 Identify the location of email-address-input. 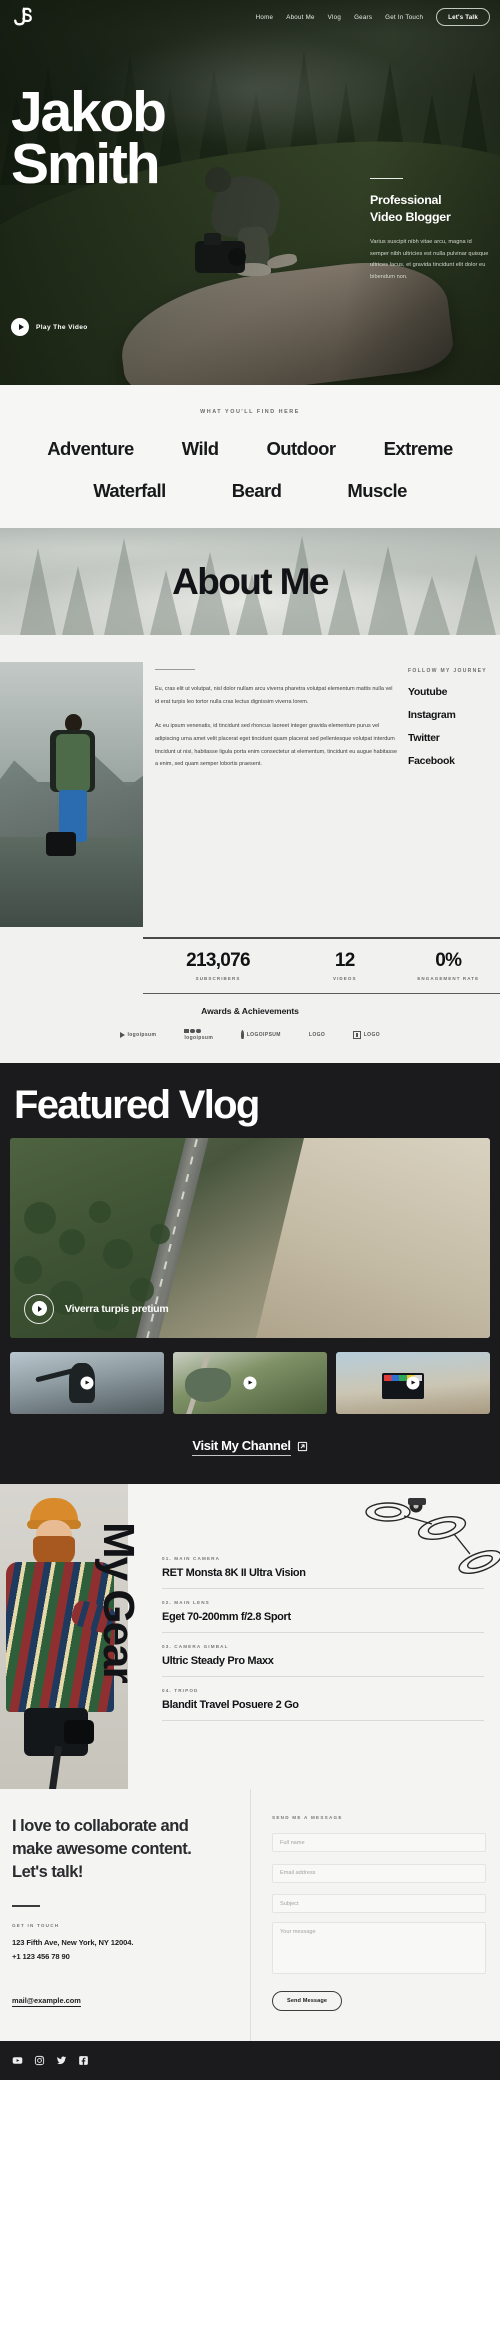
(379, 1873).